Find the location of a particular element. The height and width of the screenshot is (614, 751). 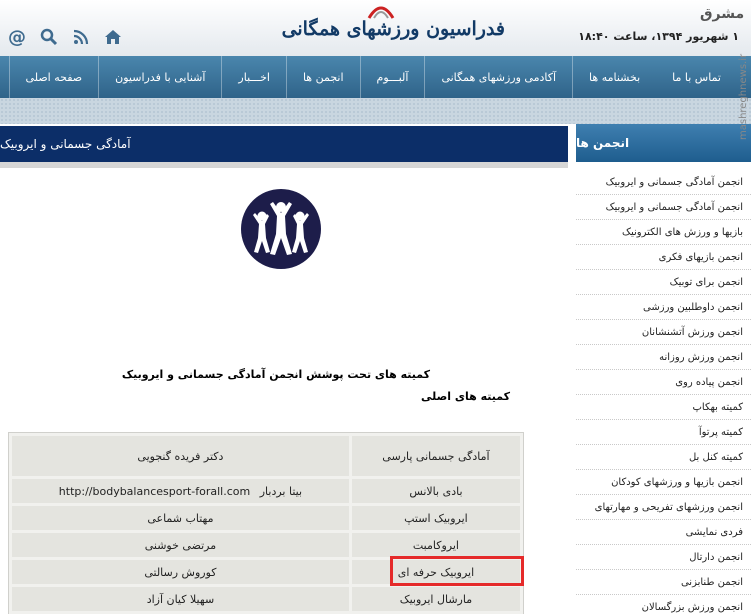

sidebar-title: انجمن ها is located at coordinates (663, 143).